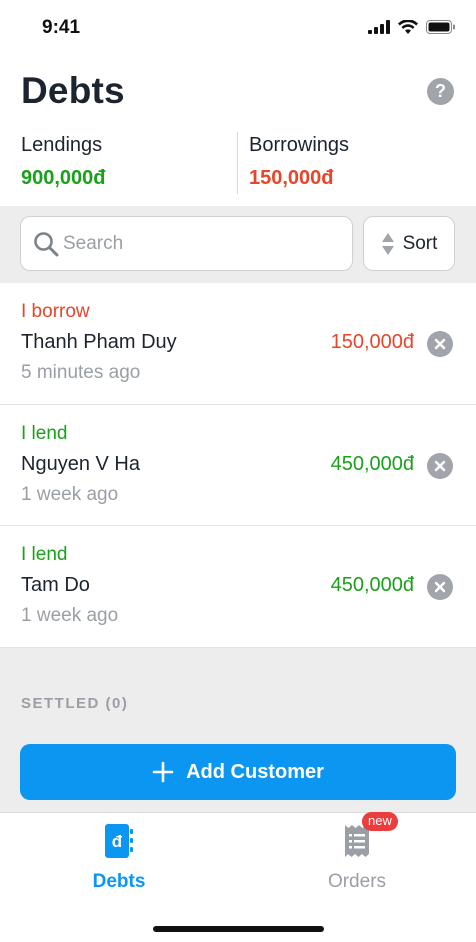 The image size is (476, 942). What do you see at coordinates (46, 243) in the screenshot?
I see `search-icon` at bounding box center [46, 243].